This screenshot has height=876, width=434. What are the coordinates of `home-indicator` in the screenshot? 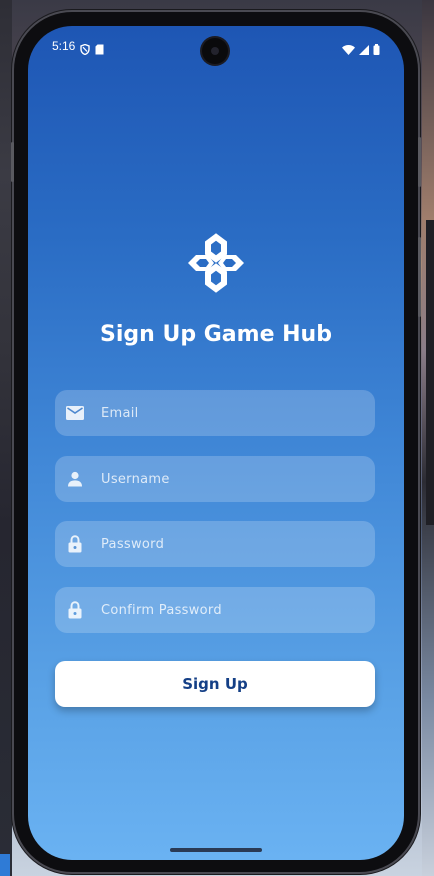 It's located at (216, 850).